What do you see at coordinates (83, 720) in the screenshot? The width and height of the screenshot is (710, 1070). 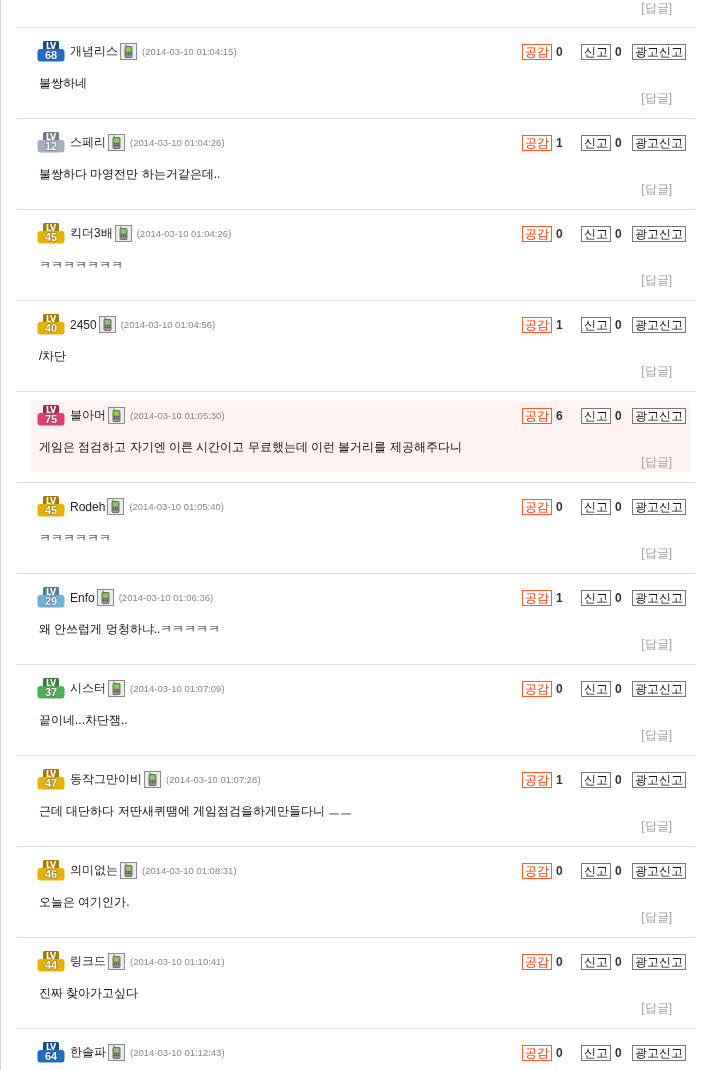 I see `comment-text: 끝이네...차단잼..` at bounding box center [83, 720].